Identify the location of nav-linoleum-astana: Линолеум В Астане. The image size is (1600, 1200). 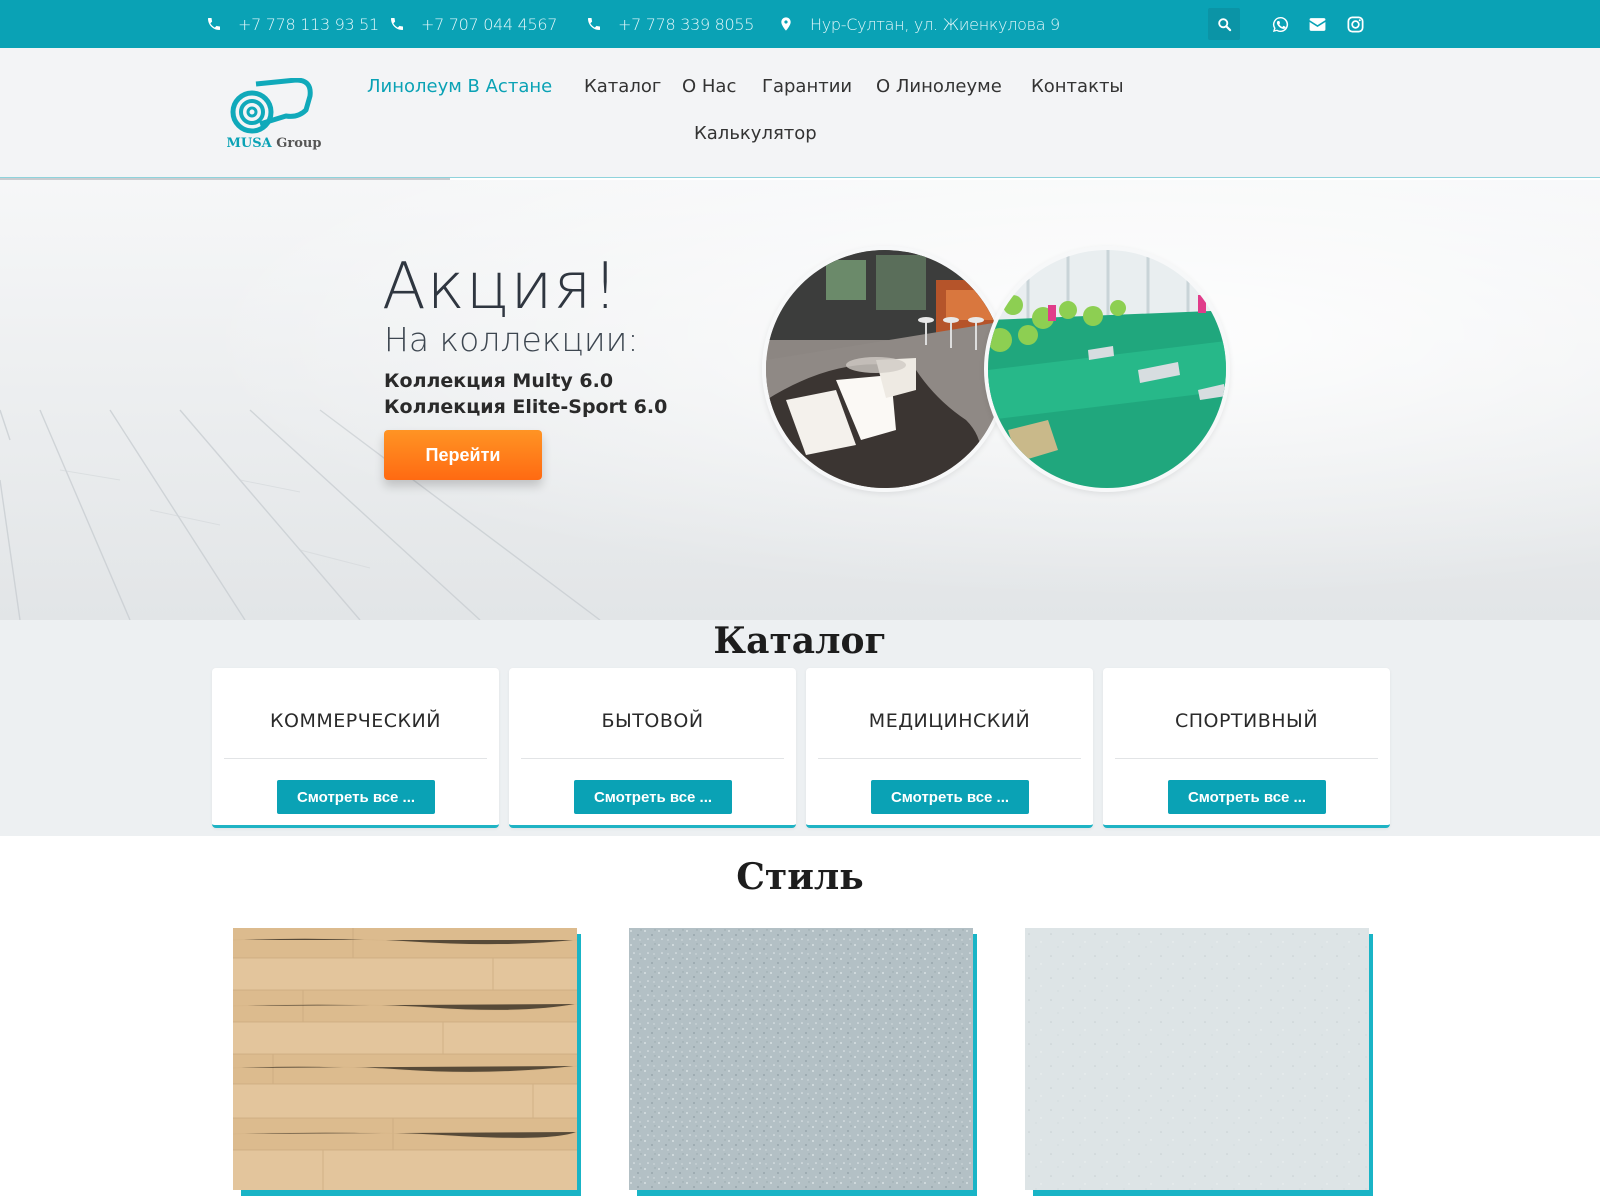
(459, 86).